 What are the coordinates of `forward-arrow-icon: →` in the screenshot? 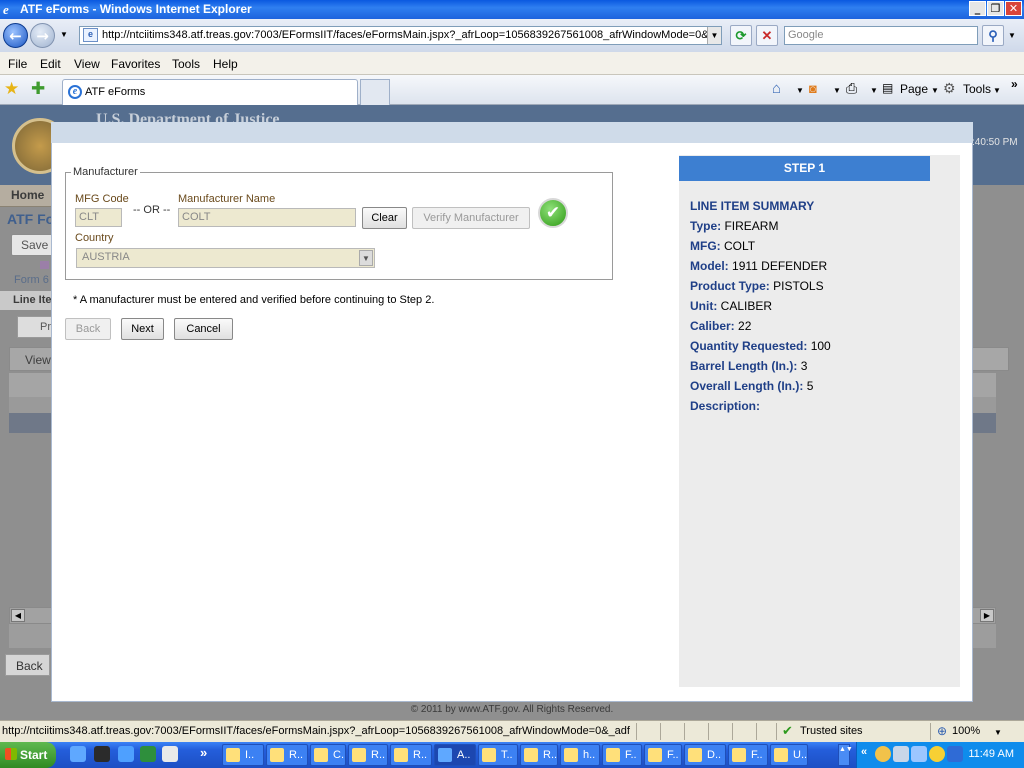 It's located at (42, 35).